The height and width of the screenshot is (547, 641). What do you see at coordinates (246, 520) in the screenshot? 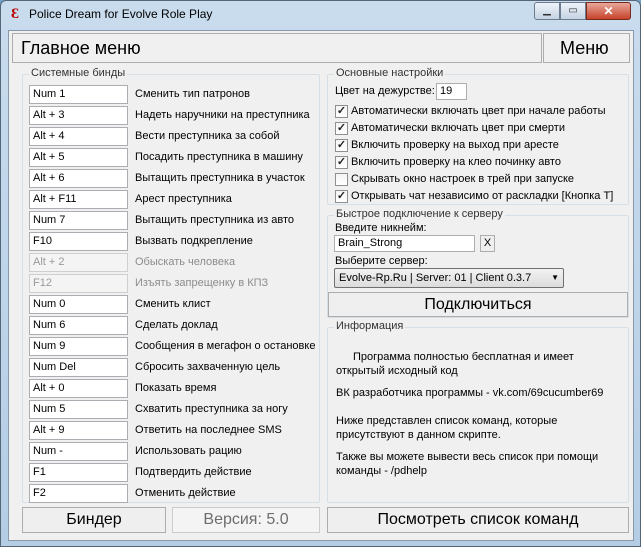
I see `version-label: Версия: 5.0` at bounding box center [246, 520].